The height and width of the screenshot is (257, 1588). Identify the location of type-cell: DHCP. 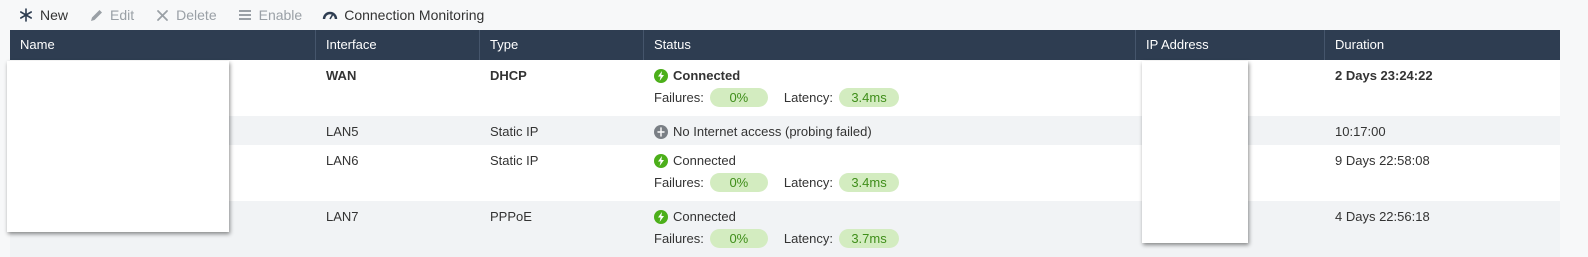
(508, 75).